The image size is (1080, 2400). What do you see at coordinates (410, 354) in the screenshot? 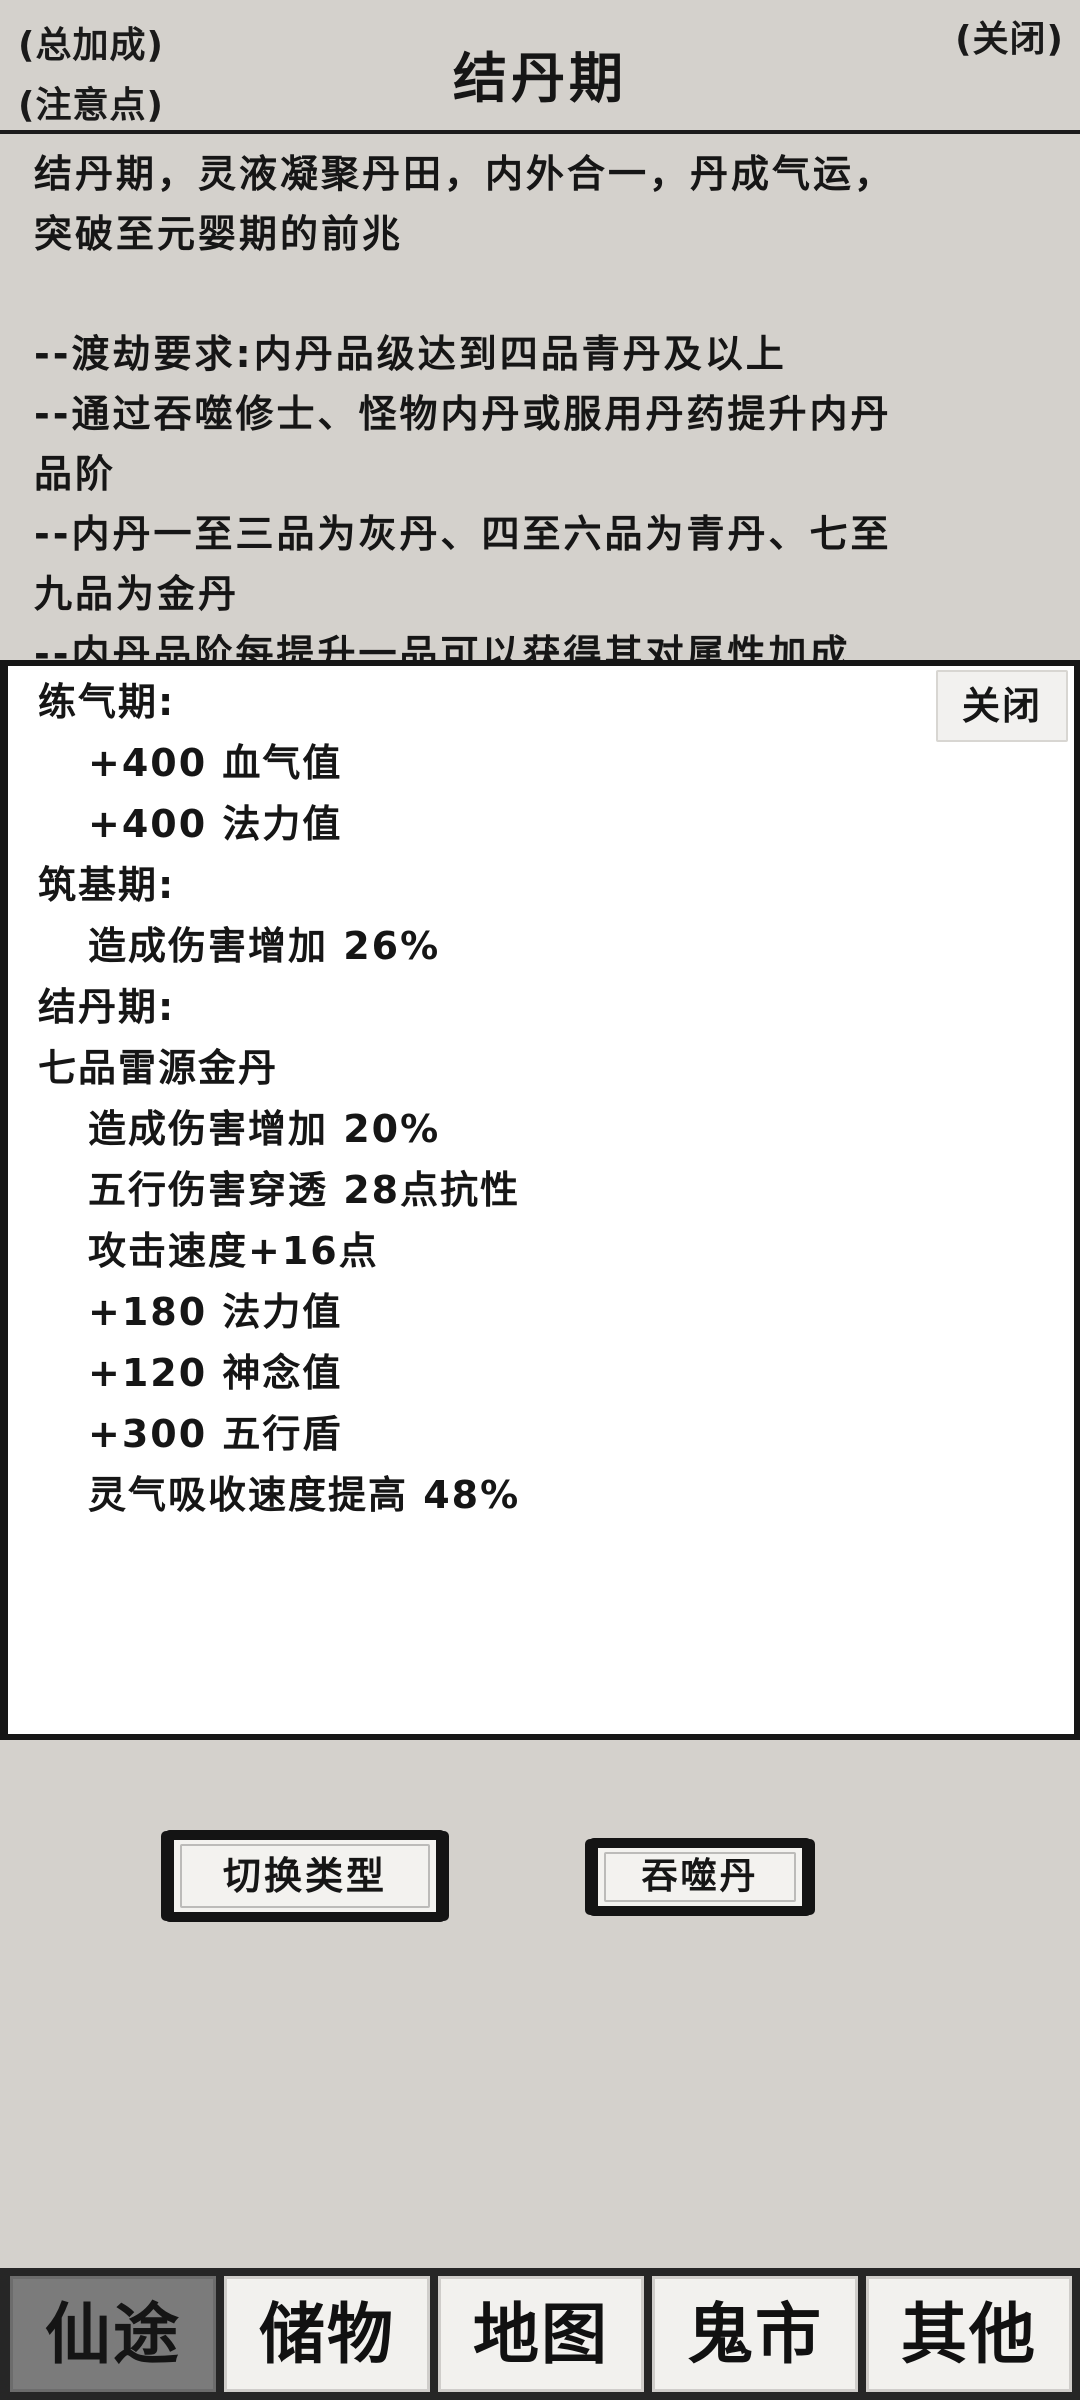
I see `description-line: --渡劫要求:内丹品级达到四品青丹及以上` at bounding box center [410, 354].